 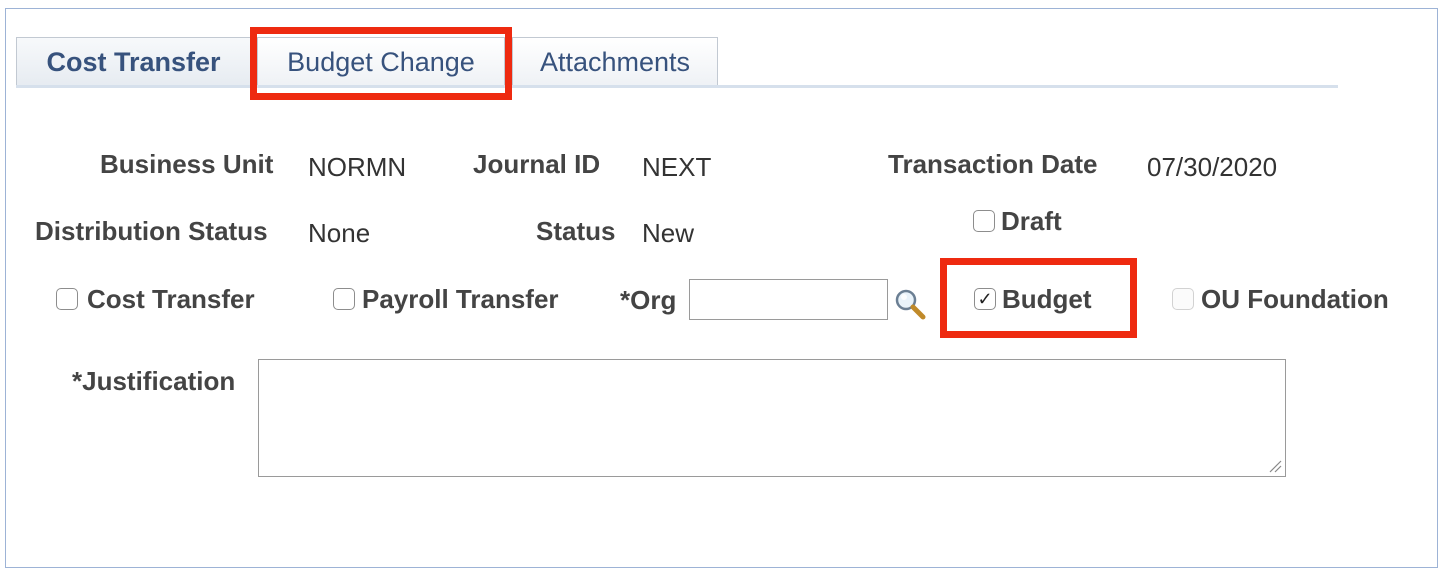 I want to click on budget-label: Budget, so click(x=1047, y=299).